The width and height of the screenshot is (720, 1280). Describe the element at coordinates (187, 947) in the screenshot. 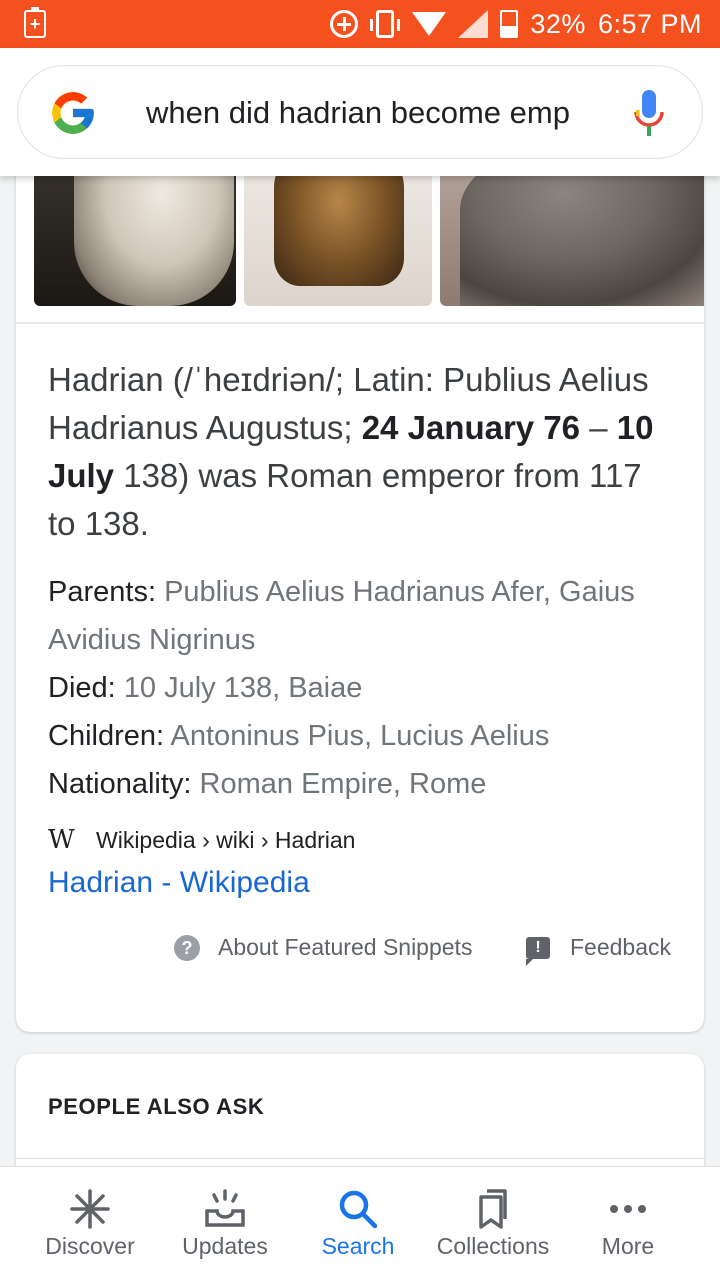

I see `help-icon: ?` at that location.